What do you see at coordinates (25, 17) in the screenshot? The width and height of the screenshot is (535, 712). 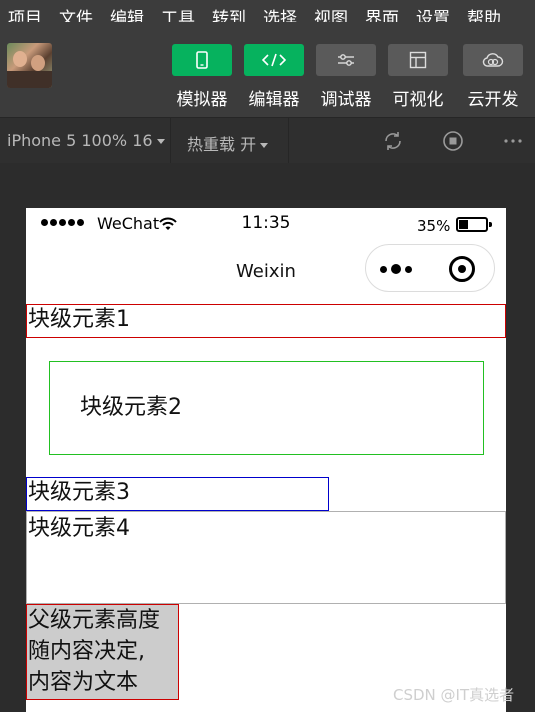 I see `menu-item-project: 项目` at bounding box center [25, 17].